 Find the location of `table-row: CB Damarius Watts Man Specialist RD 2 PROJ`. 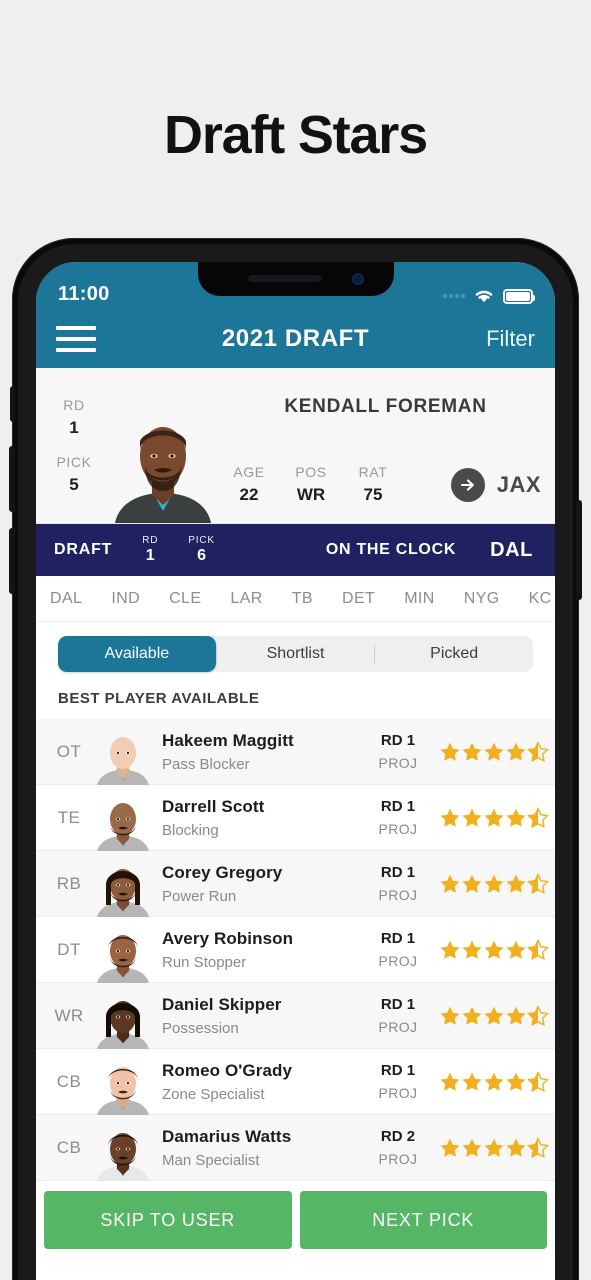

table-row: CB Damarius Watts Man Specialist RD 2 PROJ is located at coordinates (295, 1148).